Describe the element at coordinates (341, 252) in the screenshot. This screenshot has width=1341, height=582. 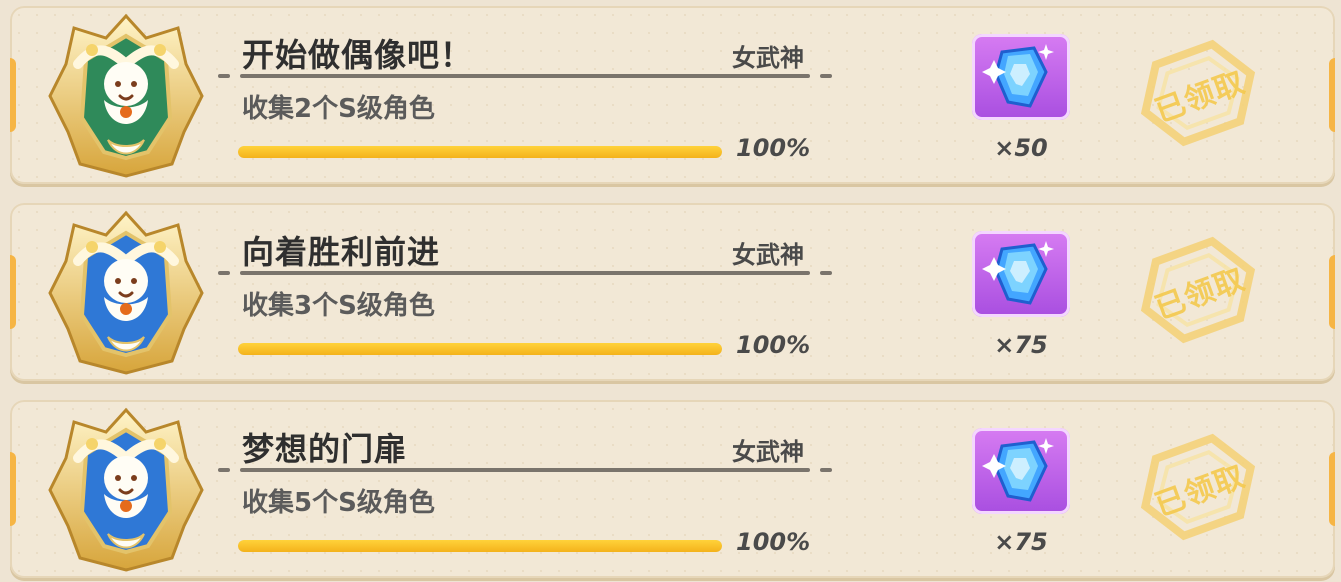
I see `achievement-title: 向着胜利前进` at that location.